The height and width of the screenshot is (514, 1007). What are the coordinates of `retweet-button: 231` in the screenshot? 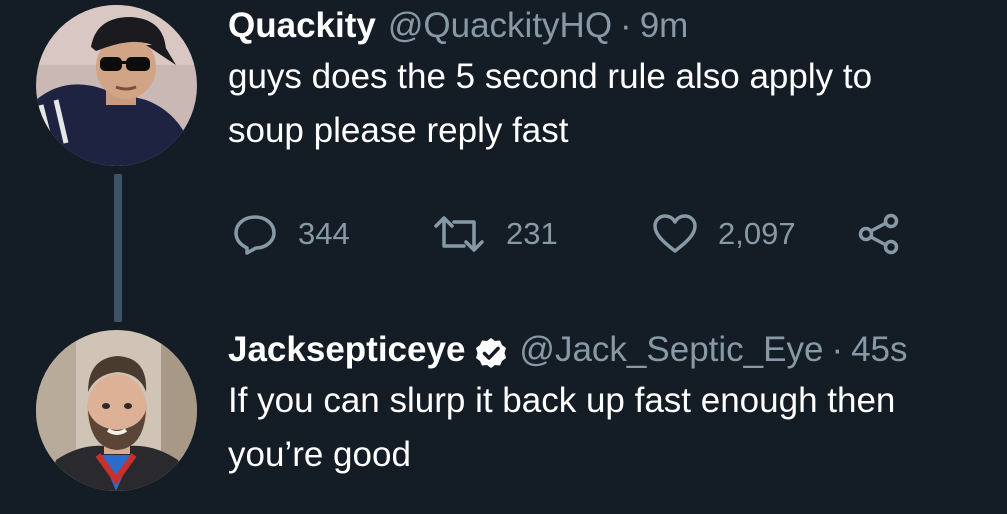 It's located at (542, 234).